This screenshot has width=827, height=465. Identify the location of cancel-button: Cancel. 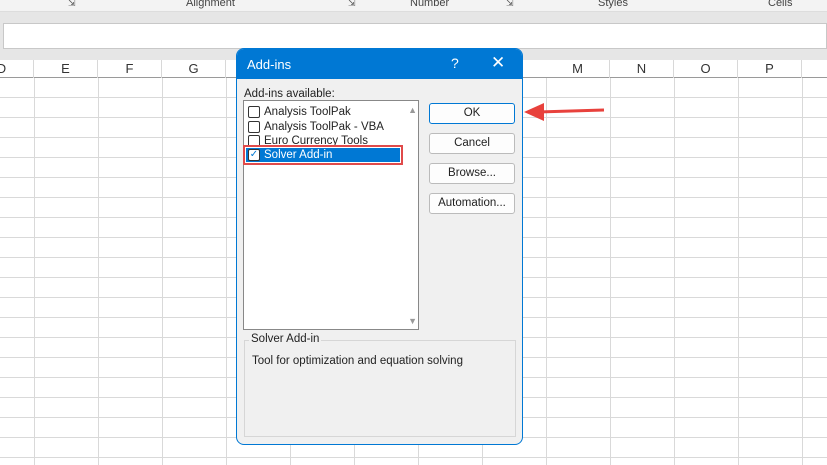
(472, 143).